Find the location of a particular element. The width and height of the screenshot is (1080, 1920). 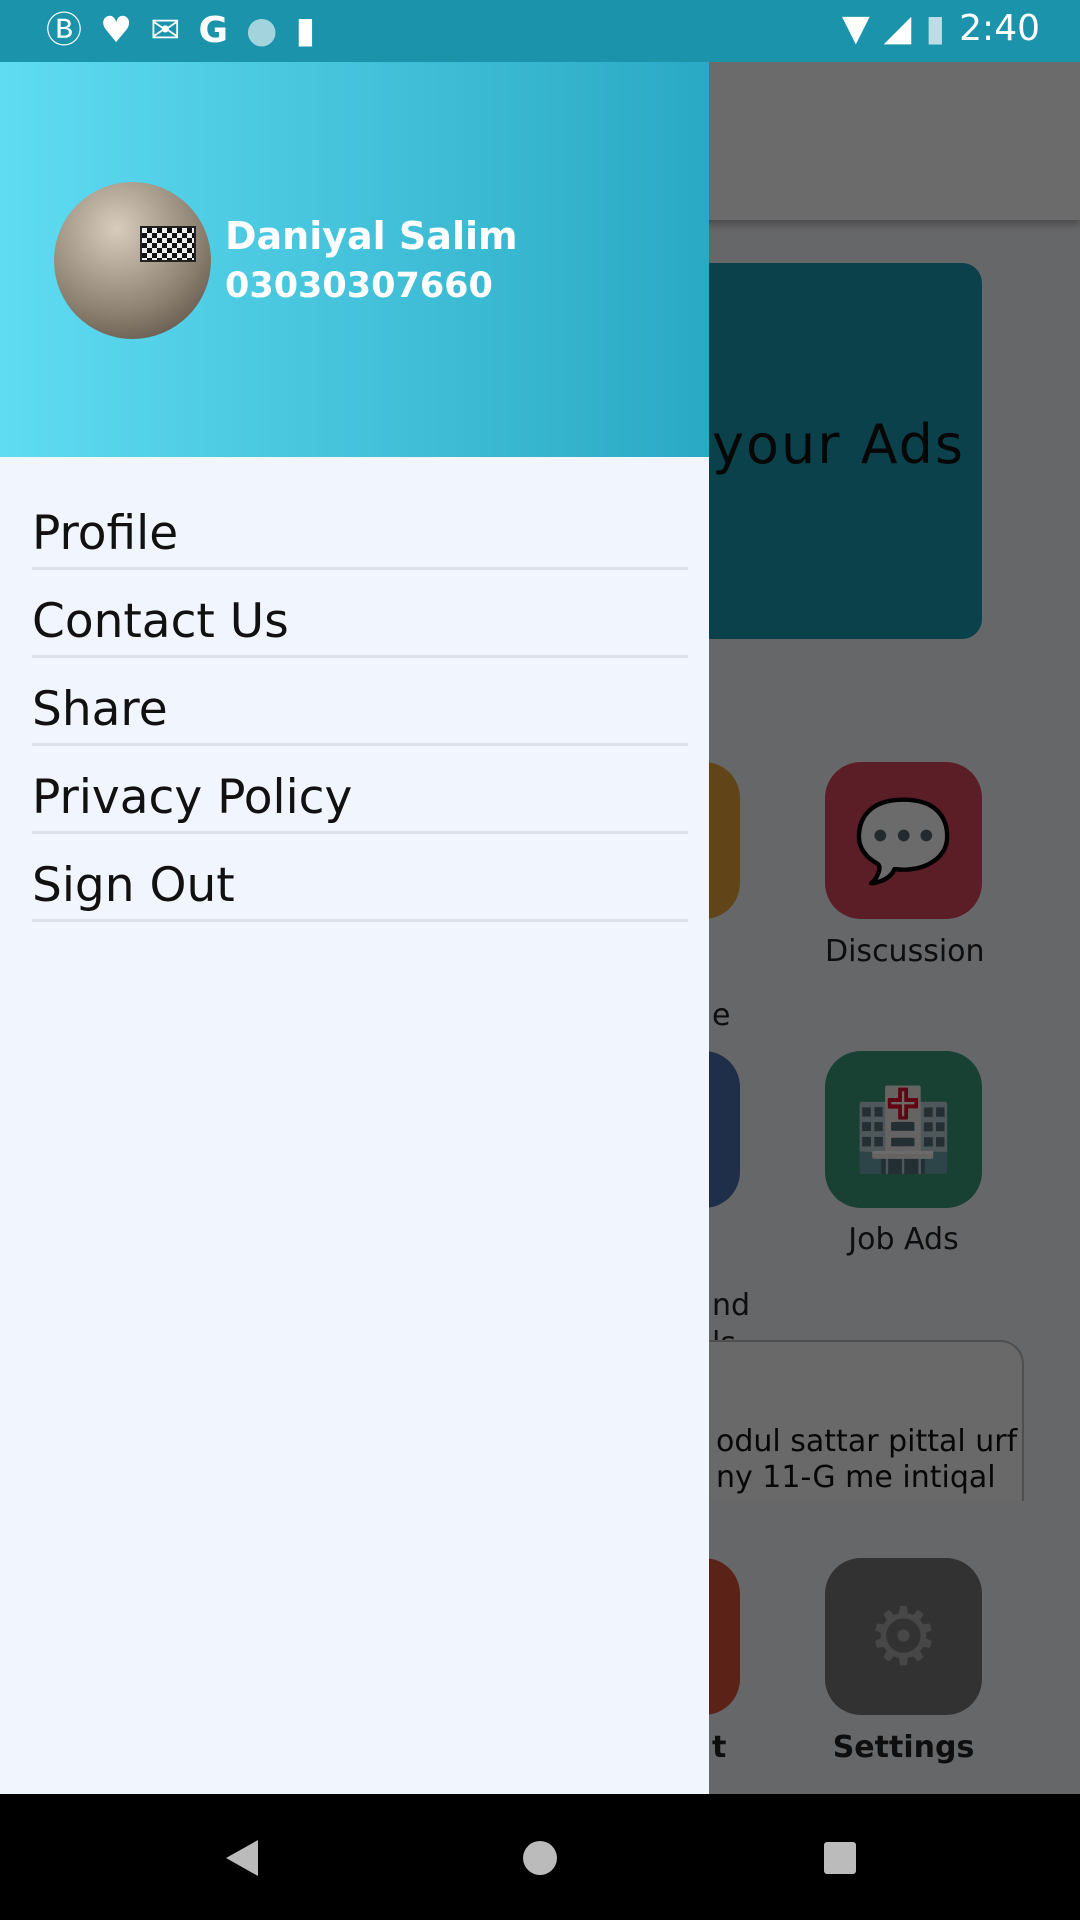

back-icon is located at coordinates (242, 1858).